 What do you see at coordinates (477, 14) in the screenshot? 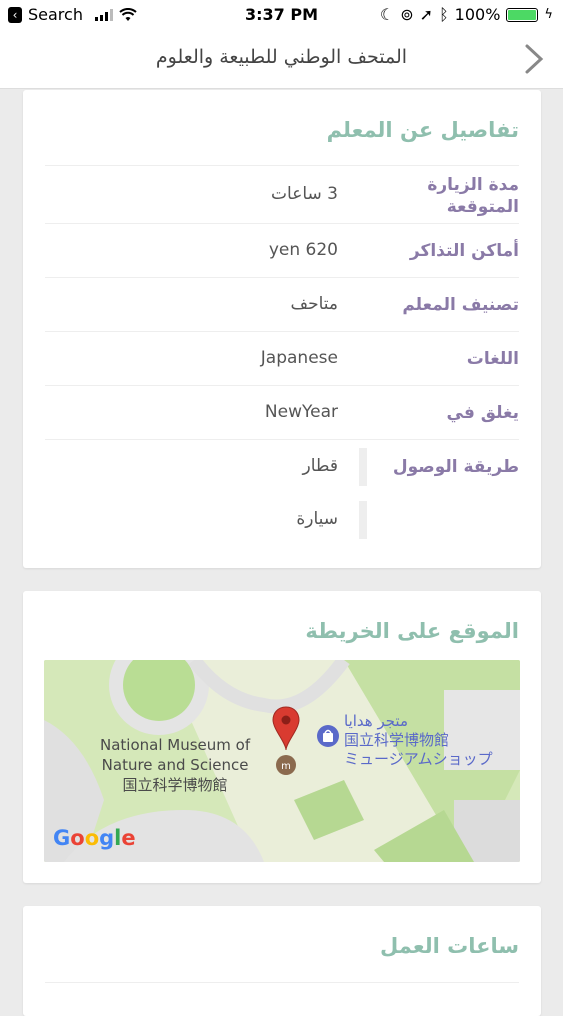
I see `battery-percent: 100%` at bounding box center [477, 14].